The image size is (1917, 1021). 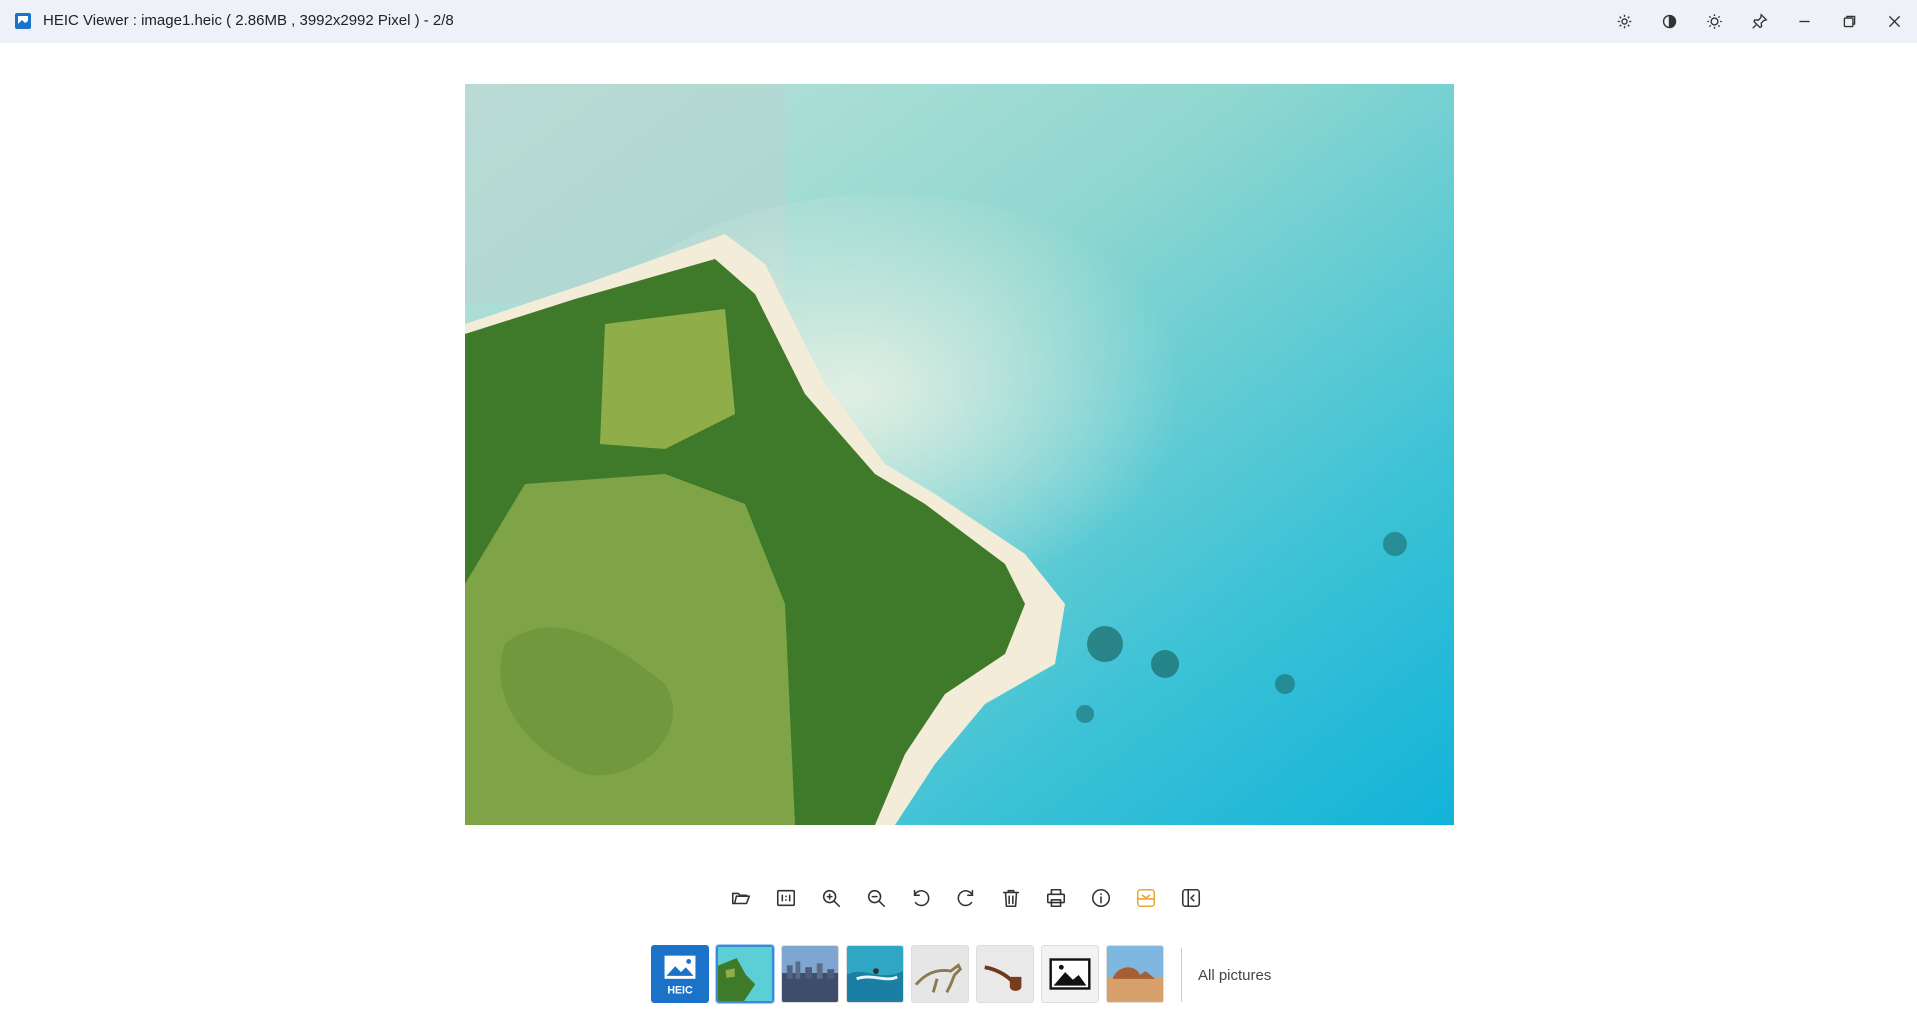 What do you see at coordinates (680, 990) in the screenshot?
I see `heic-label: HEIC` at bounding box center [680, 990].